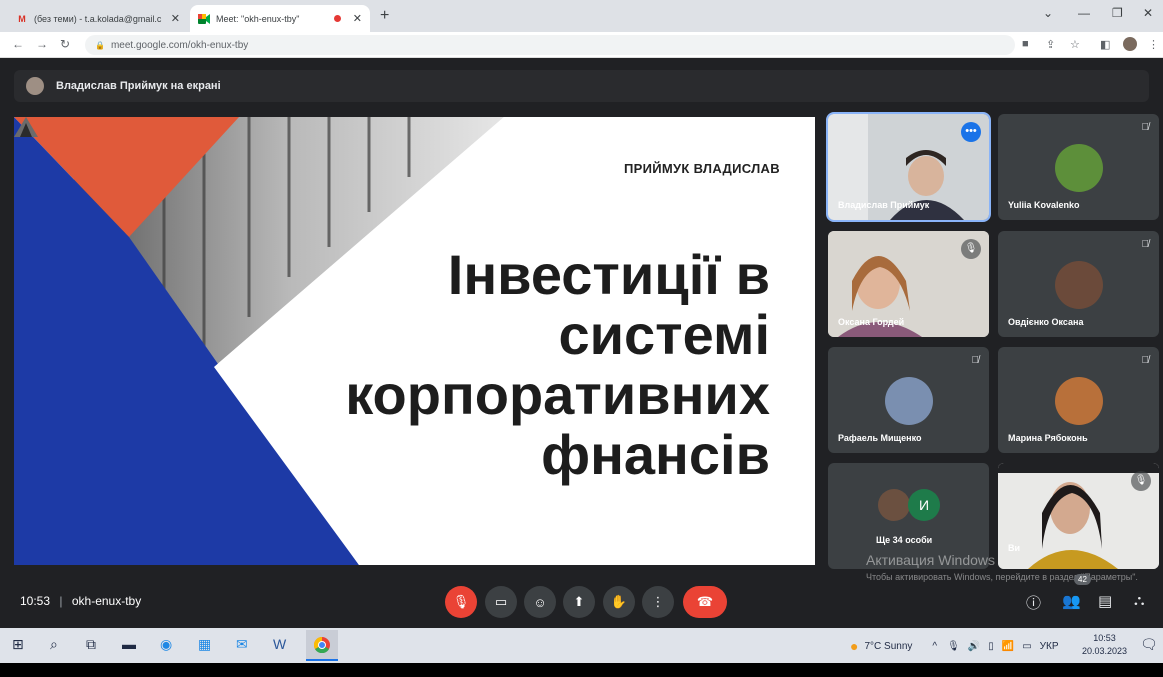 The width and height of the screenshot is (1163, 677). What do you see at coordinates (18, 644) in the screenshot?
I see `windows-start-icon: ⊞` at bounding box center [18, 644].